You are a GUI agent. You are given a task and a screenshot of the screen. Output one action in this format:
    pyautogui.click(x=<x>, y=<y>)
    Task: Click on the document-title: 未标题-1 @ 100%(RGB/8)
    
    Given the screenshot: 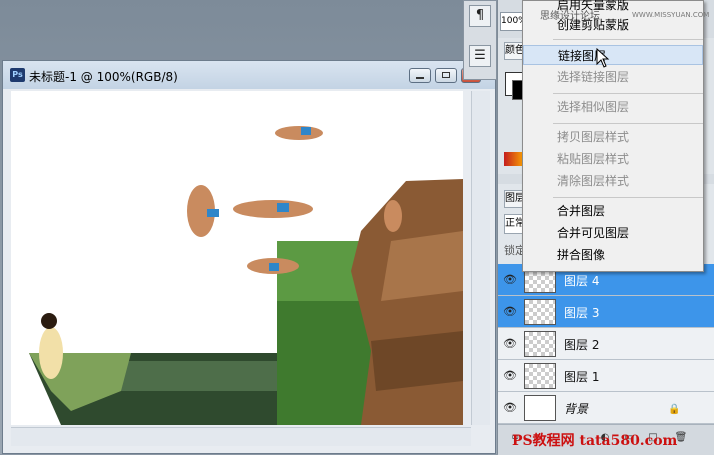 What is the action you would take?
    pyautogui.click(x=103, y=77)
    